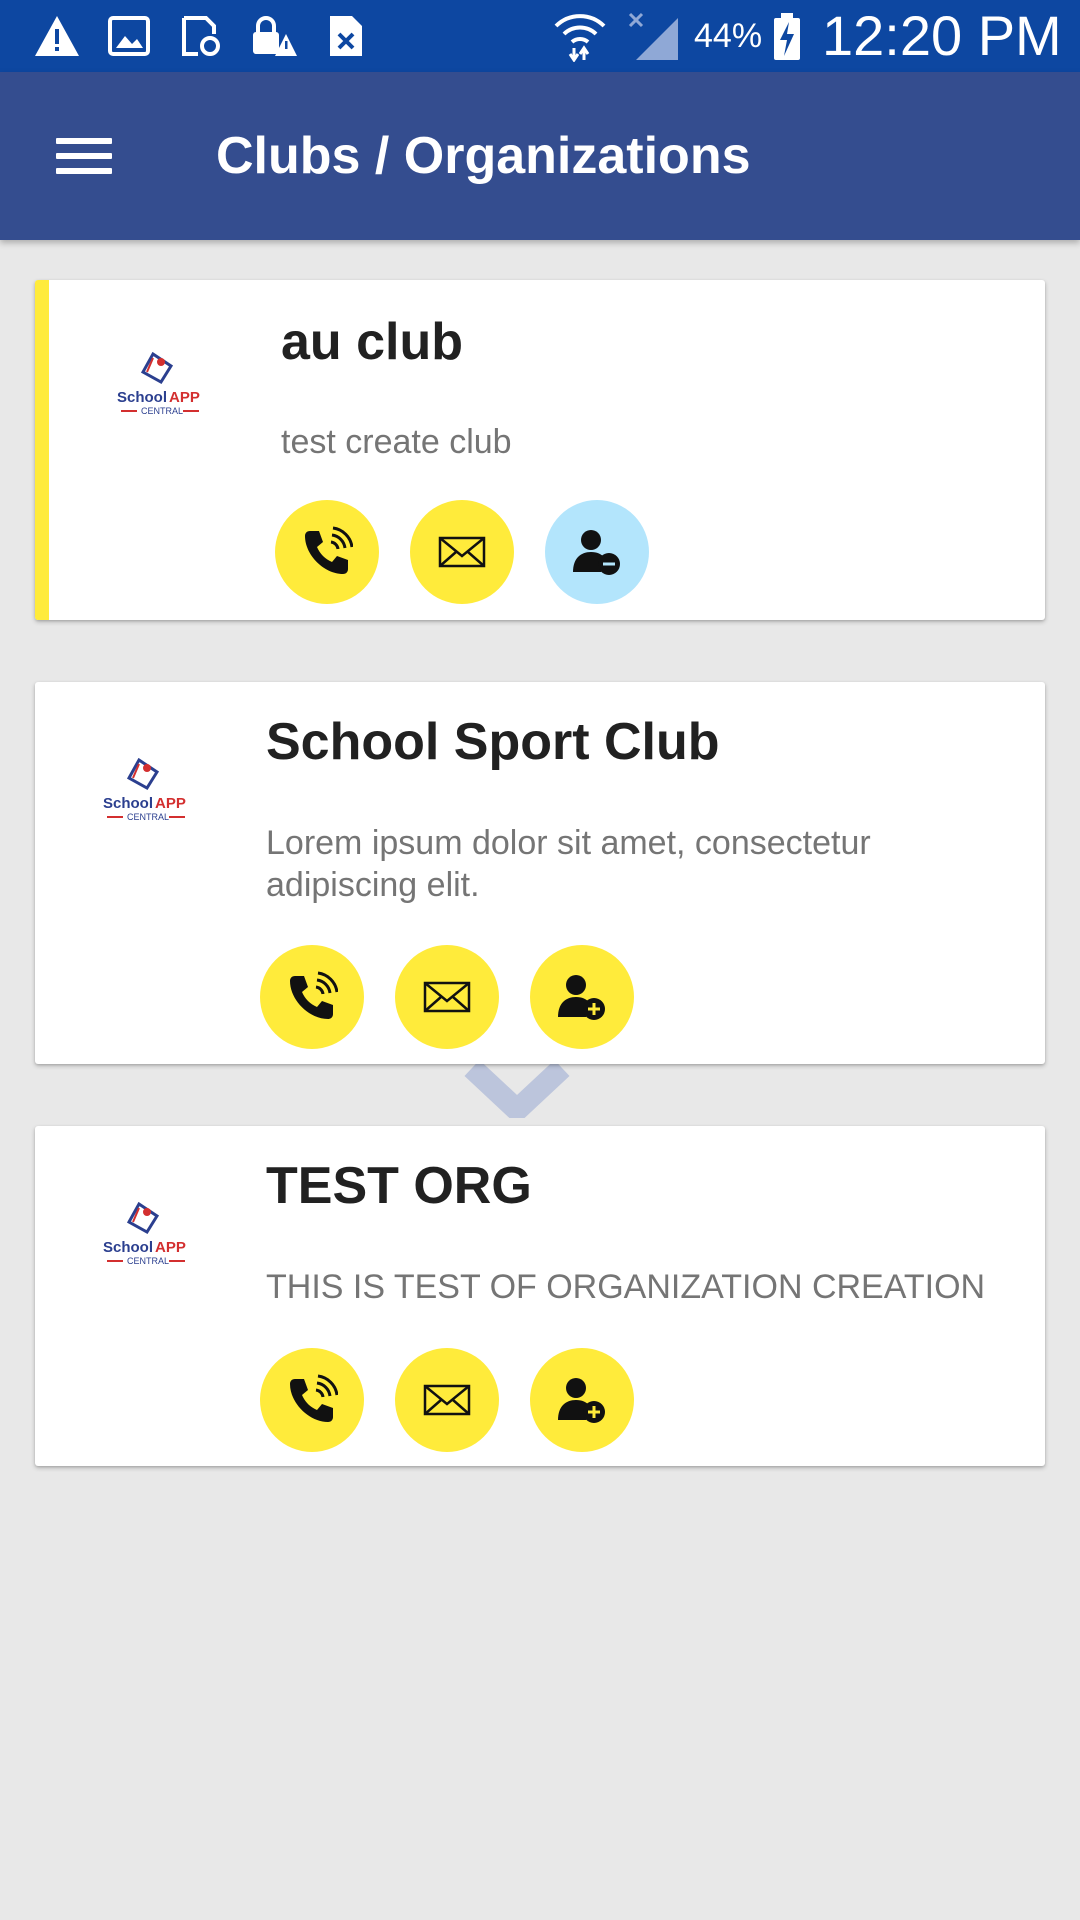 Image resolution: width=1080 pixels, height=1920 pixels. I want to click on page-title: Clubs / Organizations, so click(483, 156).